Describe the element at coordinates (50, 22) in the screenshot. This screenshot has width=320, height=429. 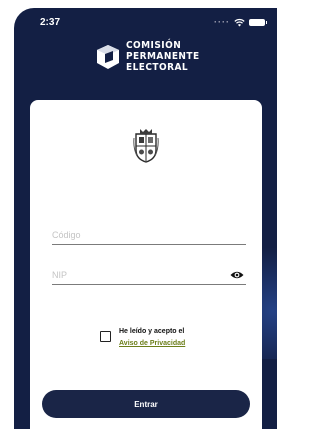
I see `status-time: 2:37` at that location.